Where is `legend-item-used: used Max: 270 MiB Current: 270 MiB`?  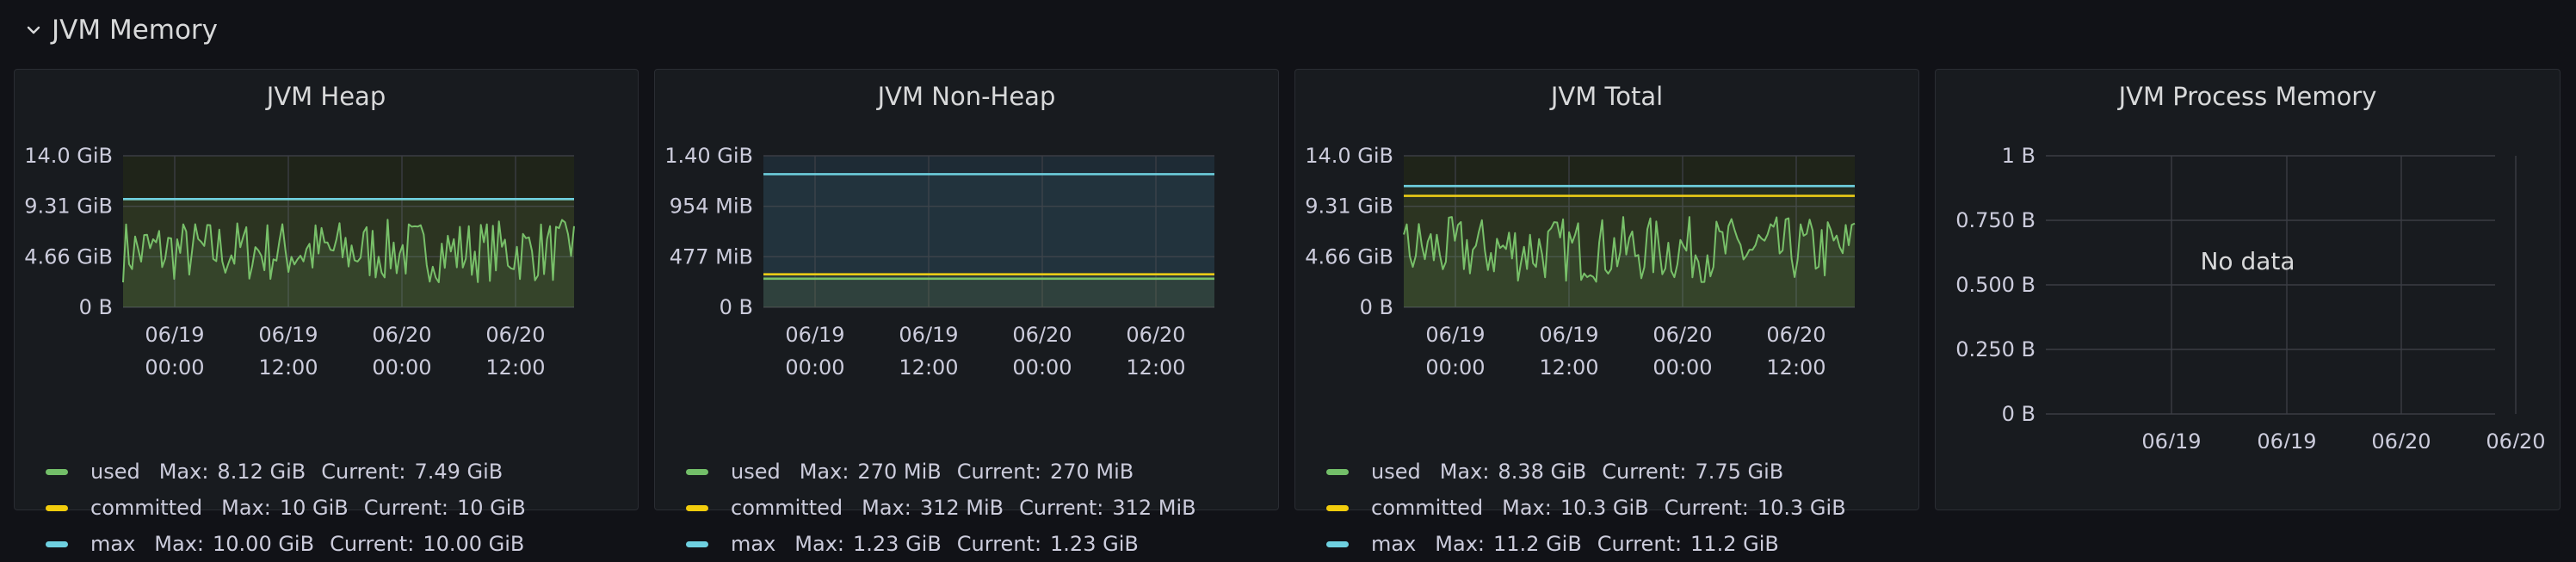
legend-item-used: used Max: 270 MiB Current: 270 MiB is located at coordinates (949, 472).